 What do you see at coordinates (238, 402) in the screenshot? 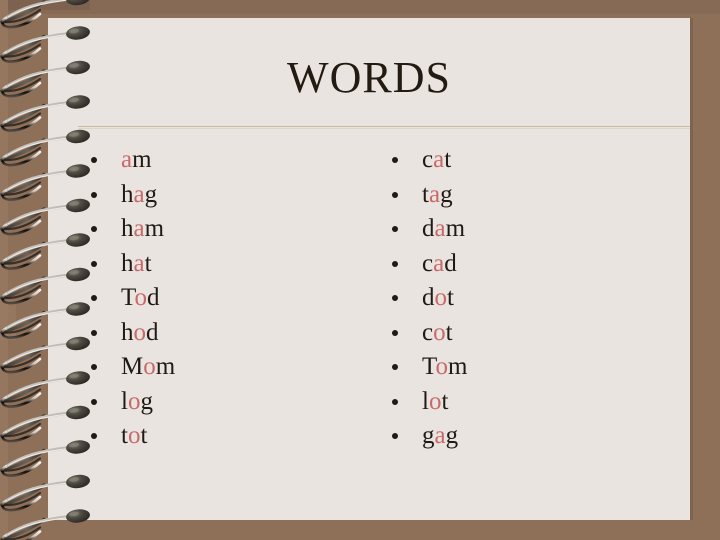
I see `list-item: log` at bounding box center [238, 402].